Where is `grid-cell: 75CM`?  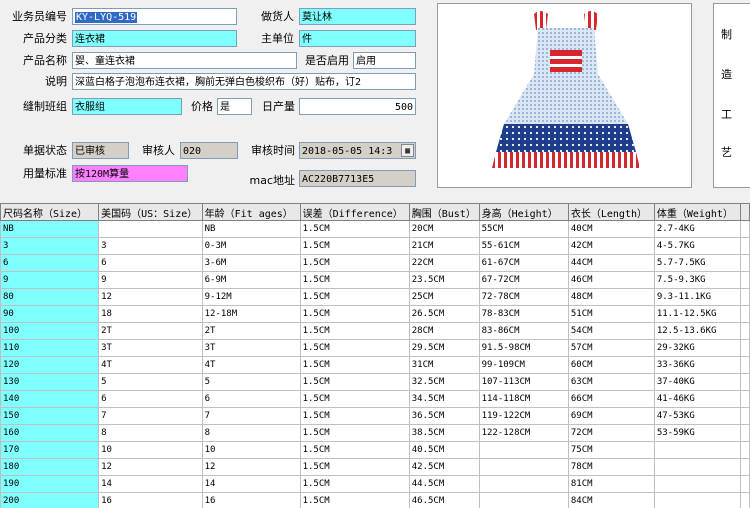
grid-cell: 75CM is located at coordinates (611, 450).